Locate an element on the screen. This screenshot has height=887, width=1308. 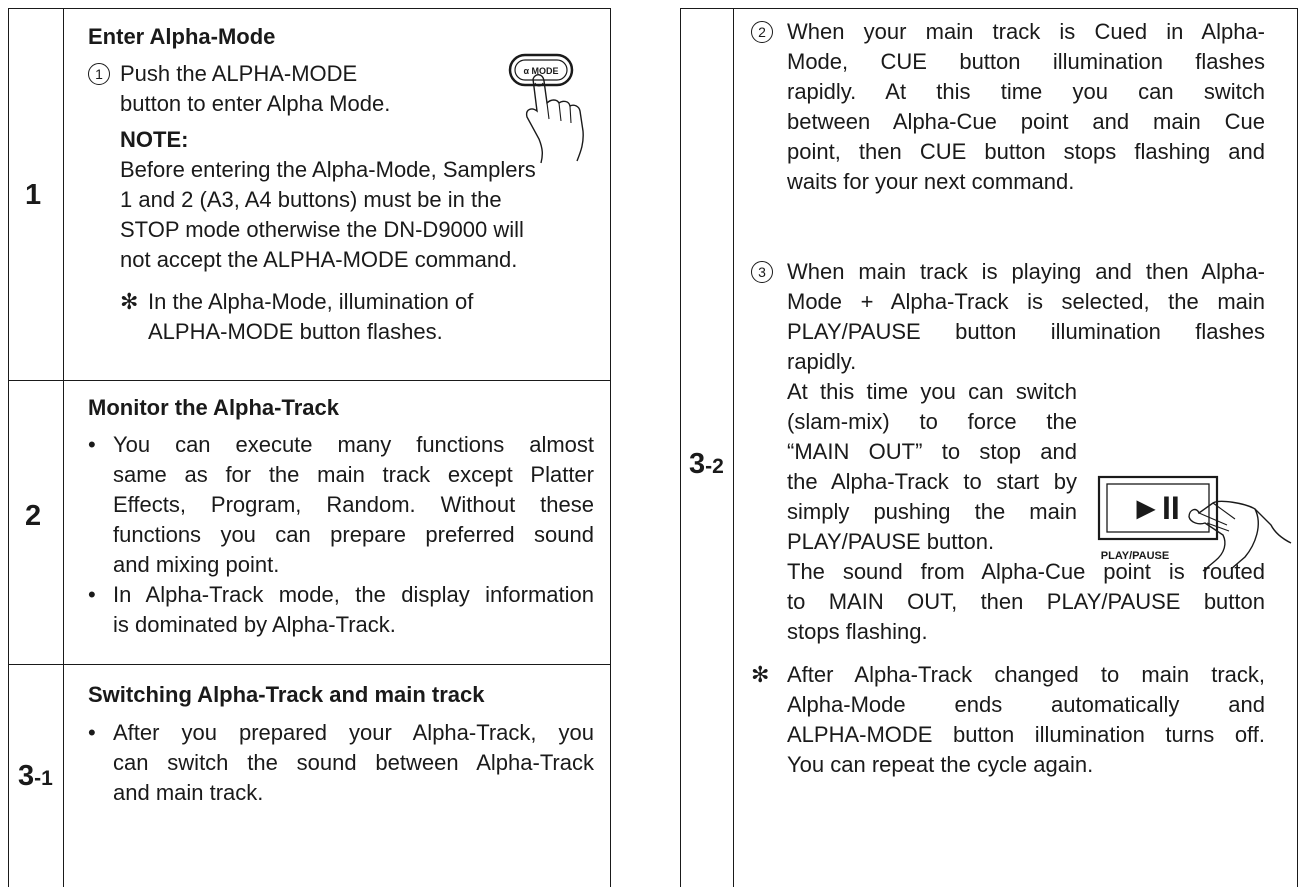
step-marker: 2 is located at coordinates (762, 32).